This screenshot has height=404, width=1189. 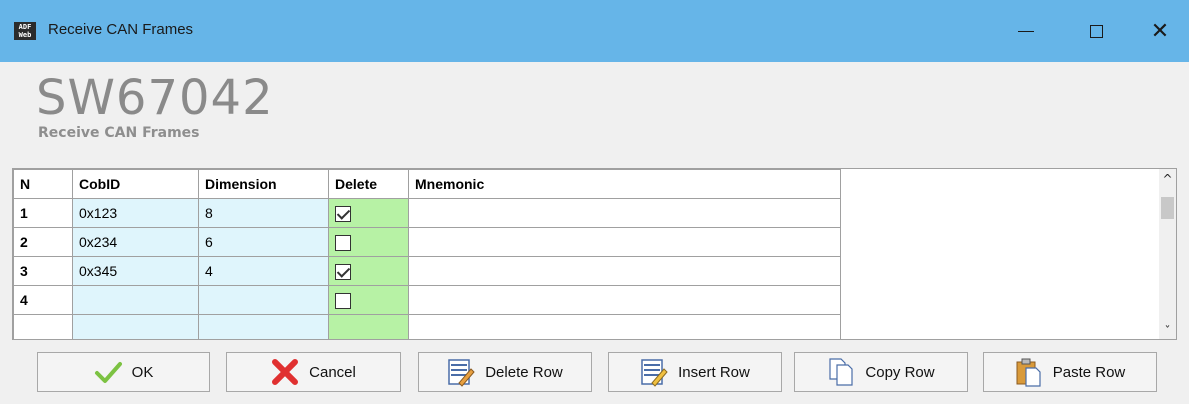 I want to click on cancel-button: Cancel, so click(x=313, y=372).